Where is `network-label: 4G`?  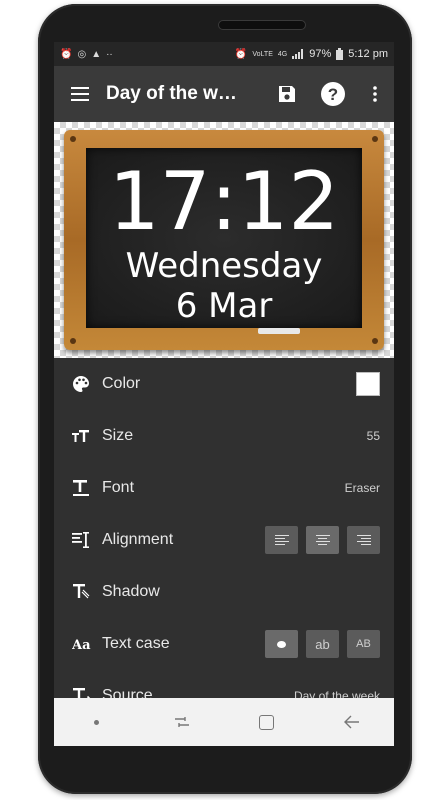 network-label: 4G is located at coordinates (282, 54).